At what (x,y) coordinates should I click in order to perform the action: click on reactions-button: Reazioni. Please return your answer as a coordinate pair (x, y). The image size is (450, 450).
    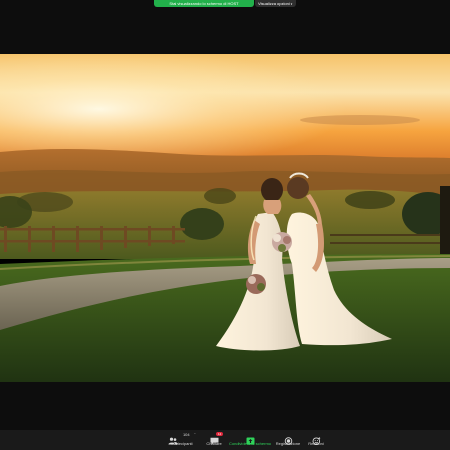
    Looking at the image, I should click on (316, 441).